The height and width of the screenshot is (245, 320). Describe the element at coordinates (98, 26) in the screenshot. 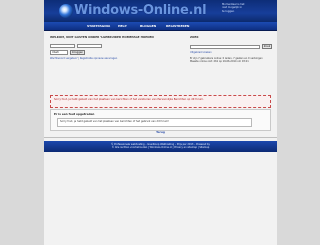

I see `nav-startpagina: STARTPAGINA` at that location.